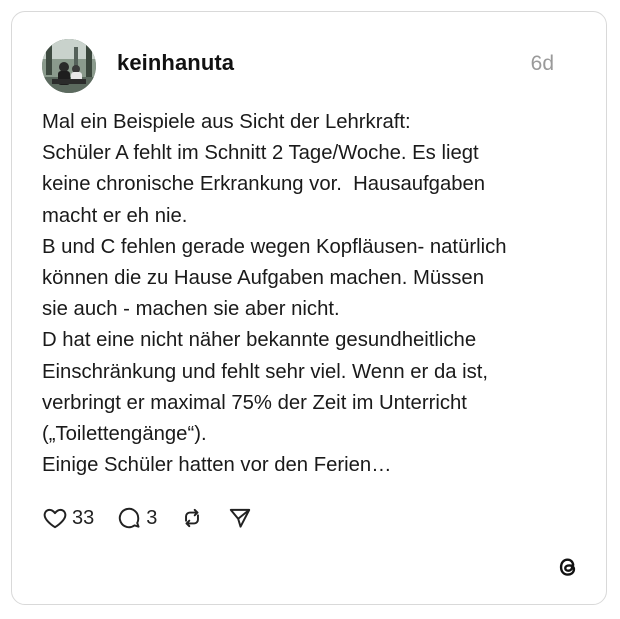 The height and width of the screenshot is (619, 620). What do you see at coordinates (152, 517) in the screenshot?
I see `reply-count: 3` at bounding box center [152, 517].